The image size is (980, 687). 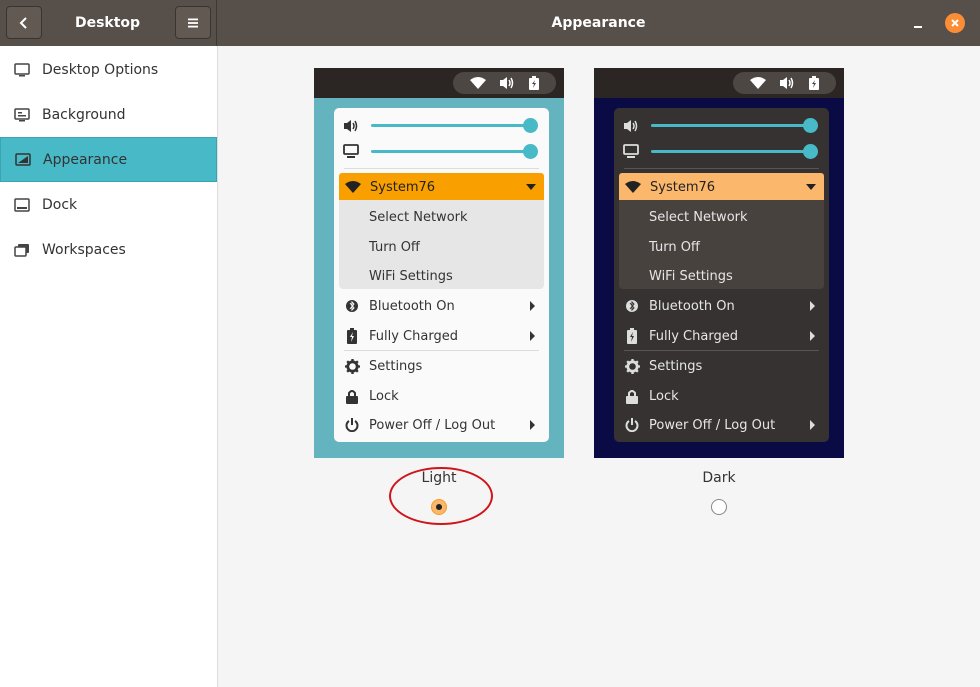 I want to click on submenu-item-label: WiFi Settings, so click(x=691, y=276).